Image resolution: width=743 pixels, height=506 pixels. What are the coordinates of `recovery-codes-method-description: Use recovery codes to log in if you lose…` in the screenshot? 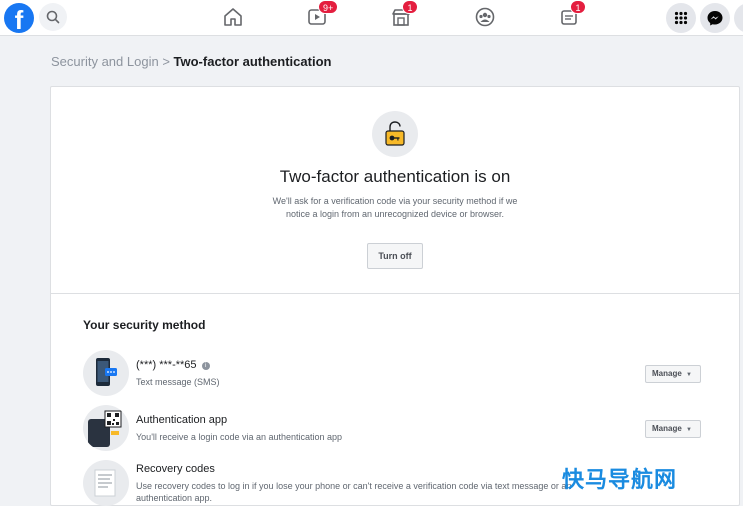 It's located at (354, 492).